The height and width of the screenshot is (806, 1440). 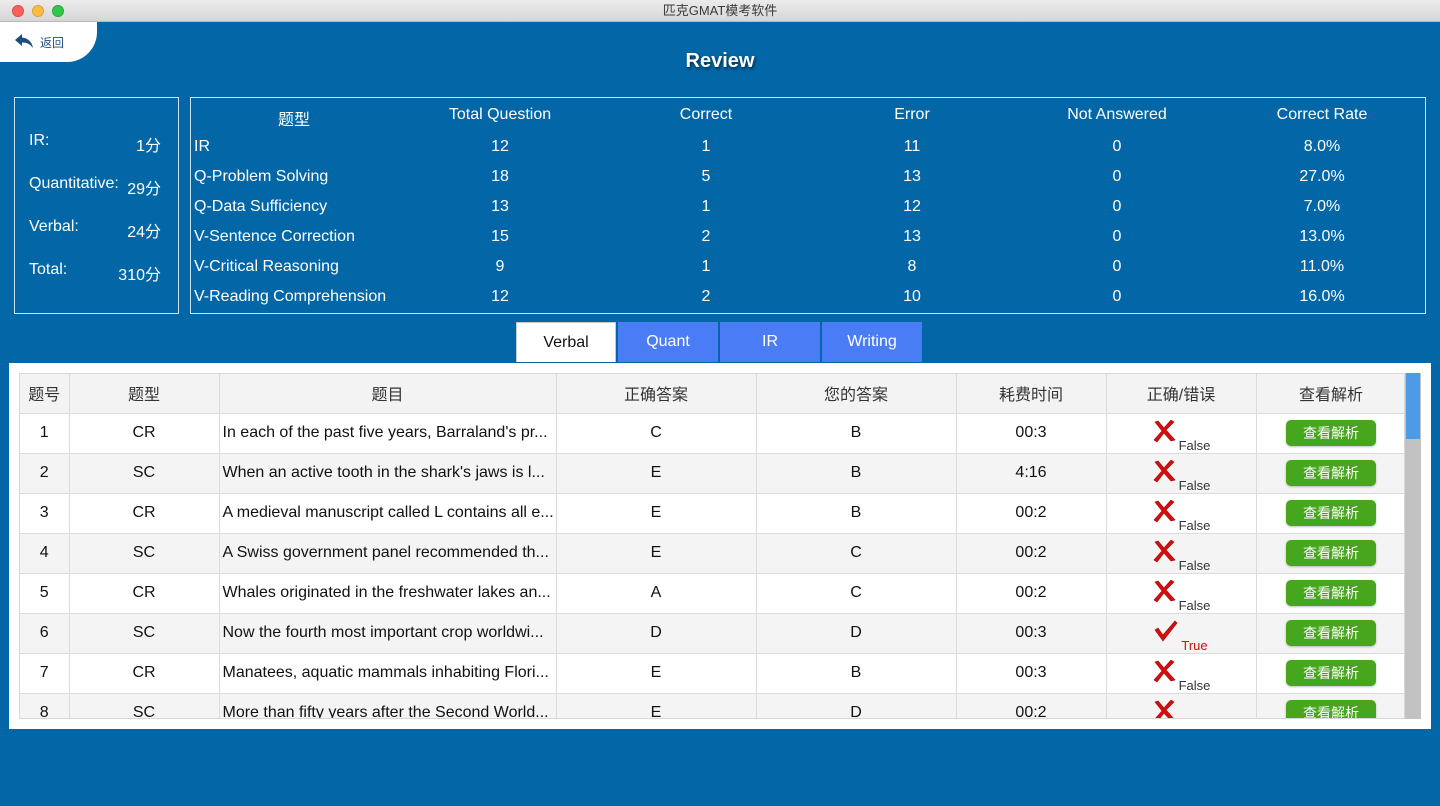 What do you see at coordinates (656, 433) in the screenshot?
I see `correct-answer: C` at bounding box center [656, 433].